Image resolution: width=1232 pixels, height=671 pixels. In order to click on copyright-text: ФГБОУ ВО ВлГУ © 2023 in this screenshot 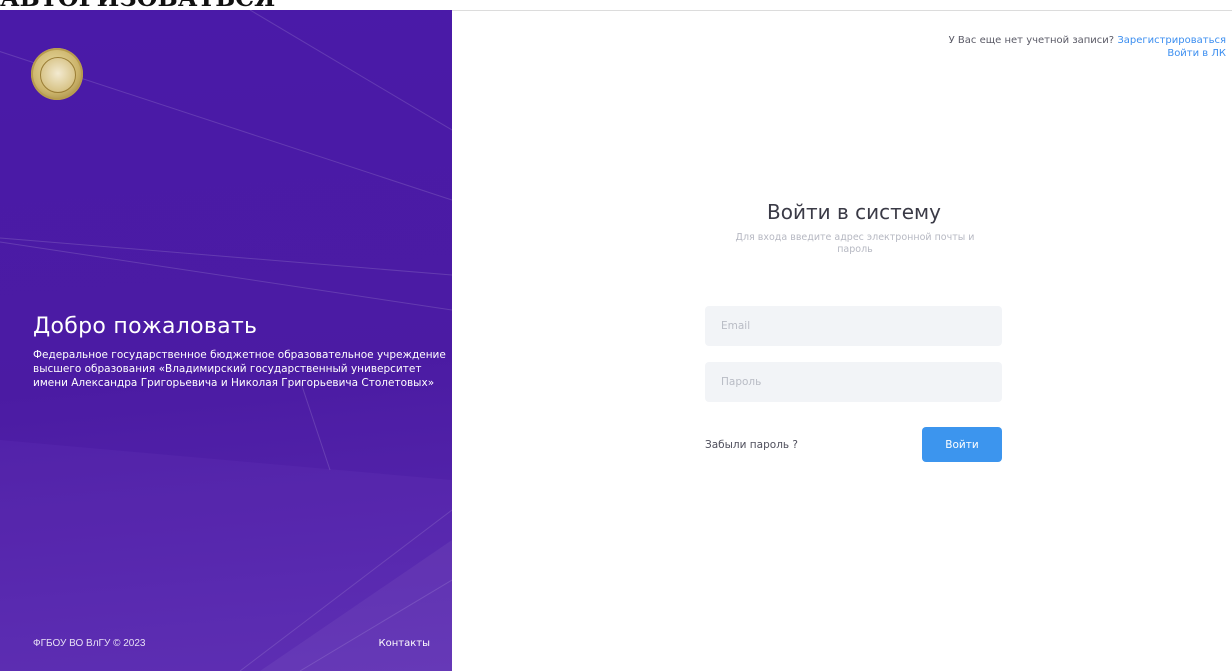, I will do `click(89, 643)`.